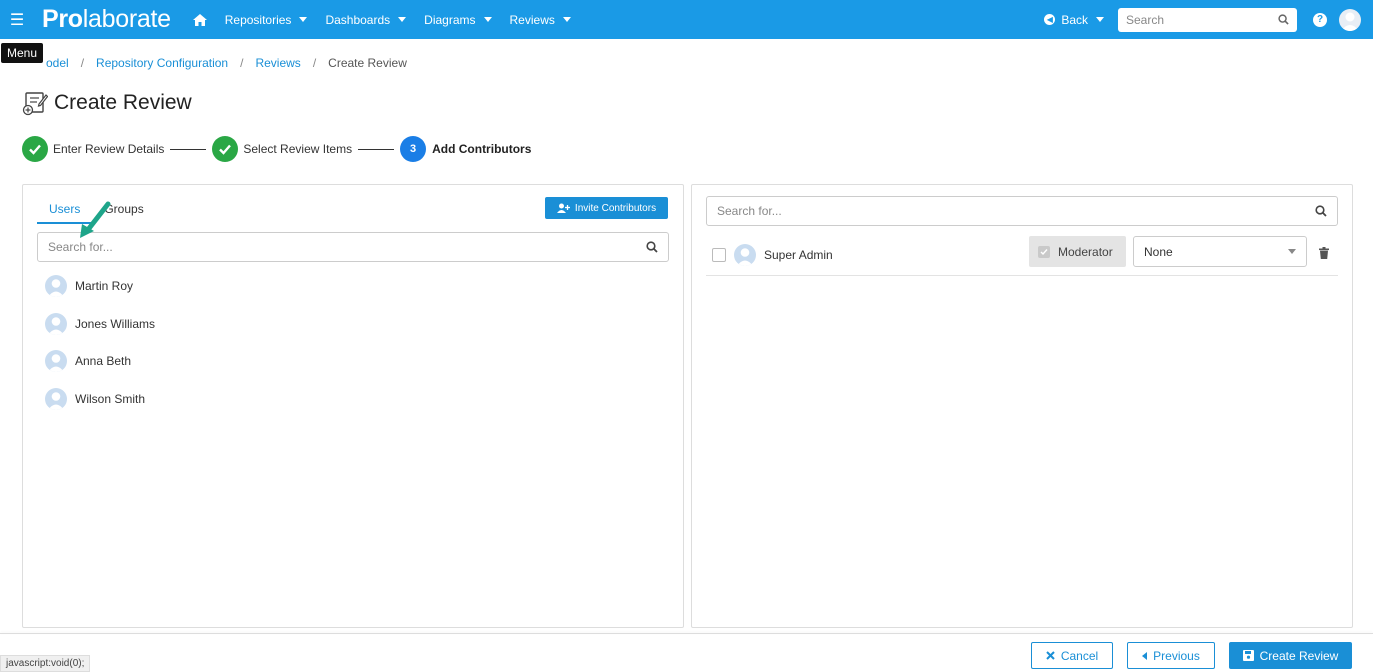 The image size is (1373, 672). I want to click on previous-button: Previous, so click(1171, 655).